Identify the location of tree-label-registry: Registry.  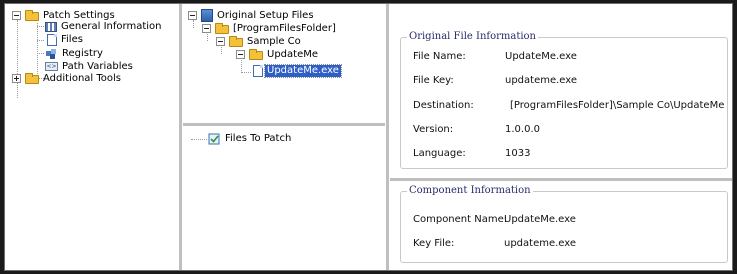
(82, 53).